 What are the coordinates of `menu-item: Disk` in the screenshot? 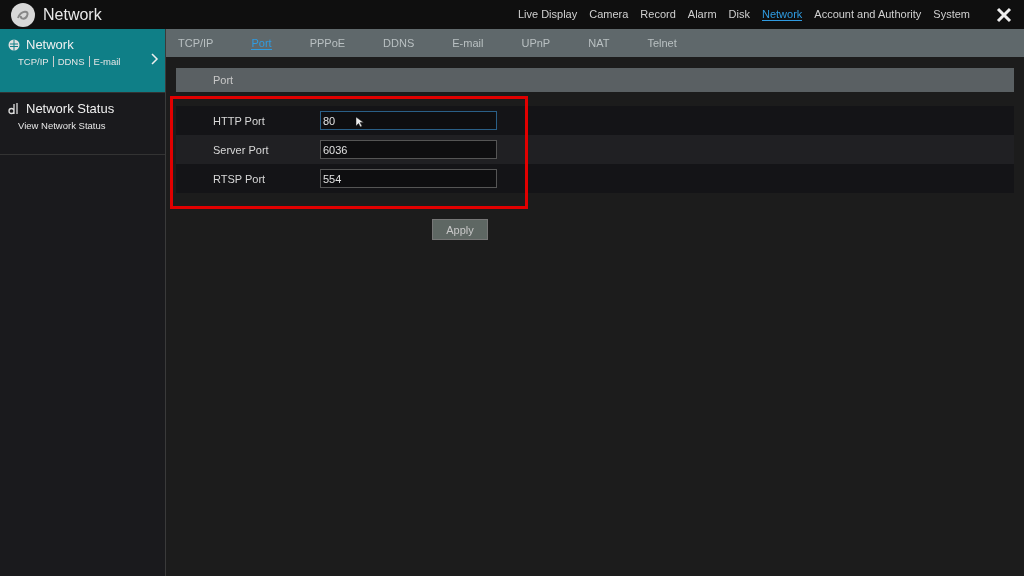 It's located at (739, 14).